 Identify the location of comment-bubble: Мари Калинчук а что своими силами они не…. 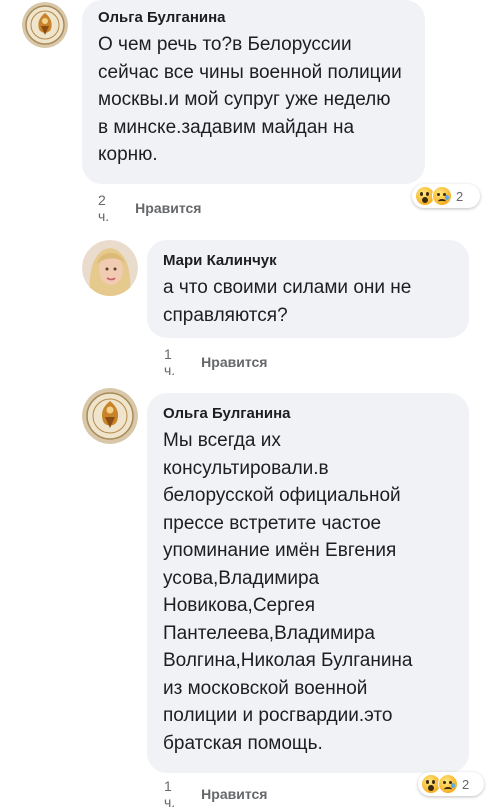
(308, 289).